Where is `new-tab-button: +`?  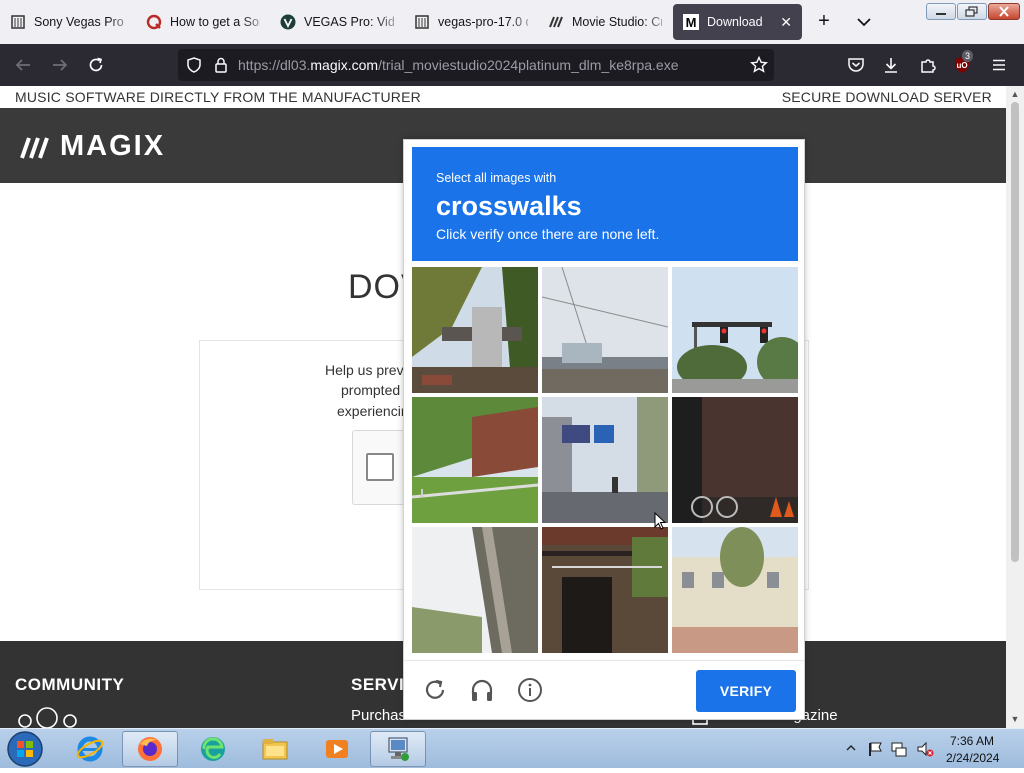
new-tab-button: + is located at coordinates (824, 22).